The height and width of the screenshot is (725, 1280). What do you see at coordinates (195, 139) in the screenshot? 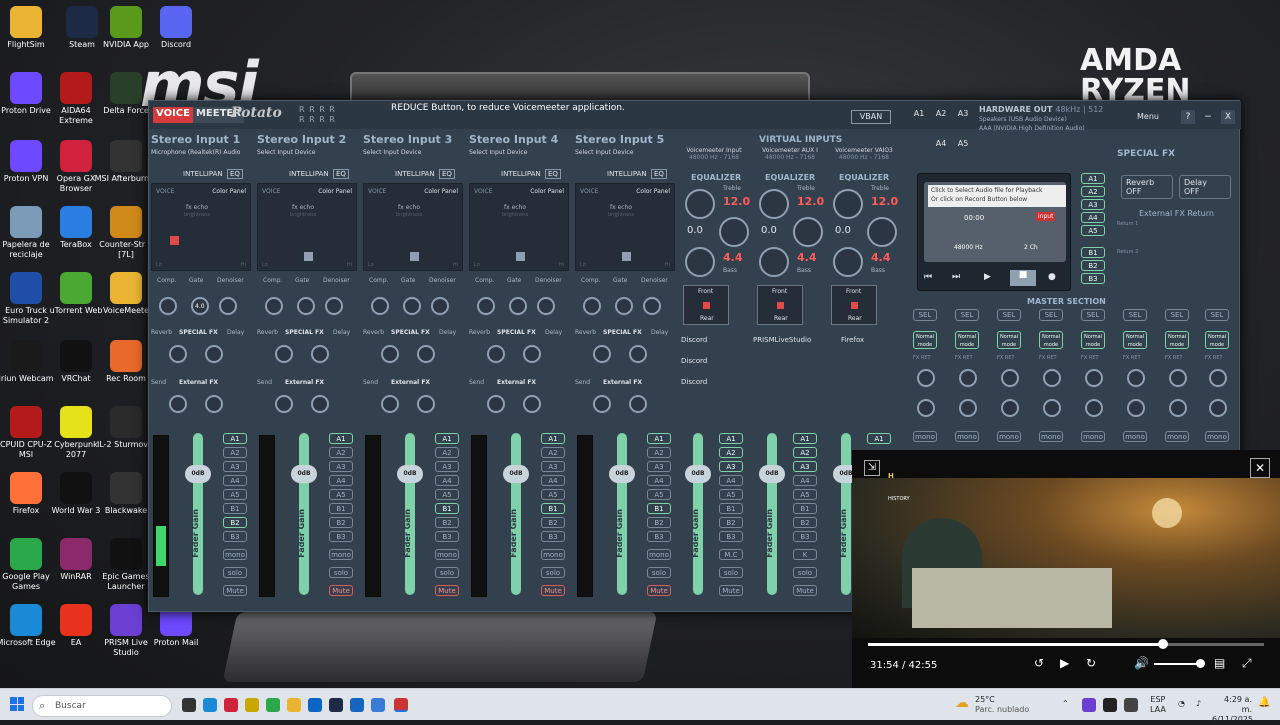
I see `strip-title: Stereo Input 1` at bounding box center [195, 139].